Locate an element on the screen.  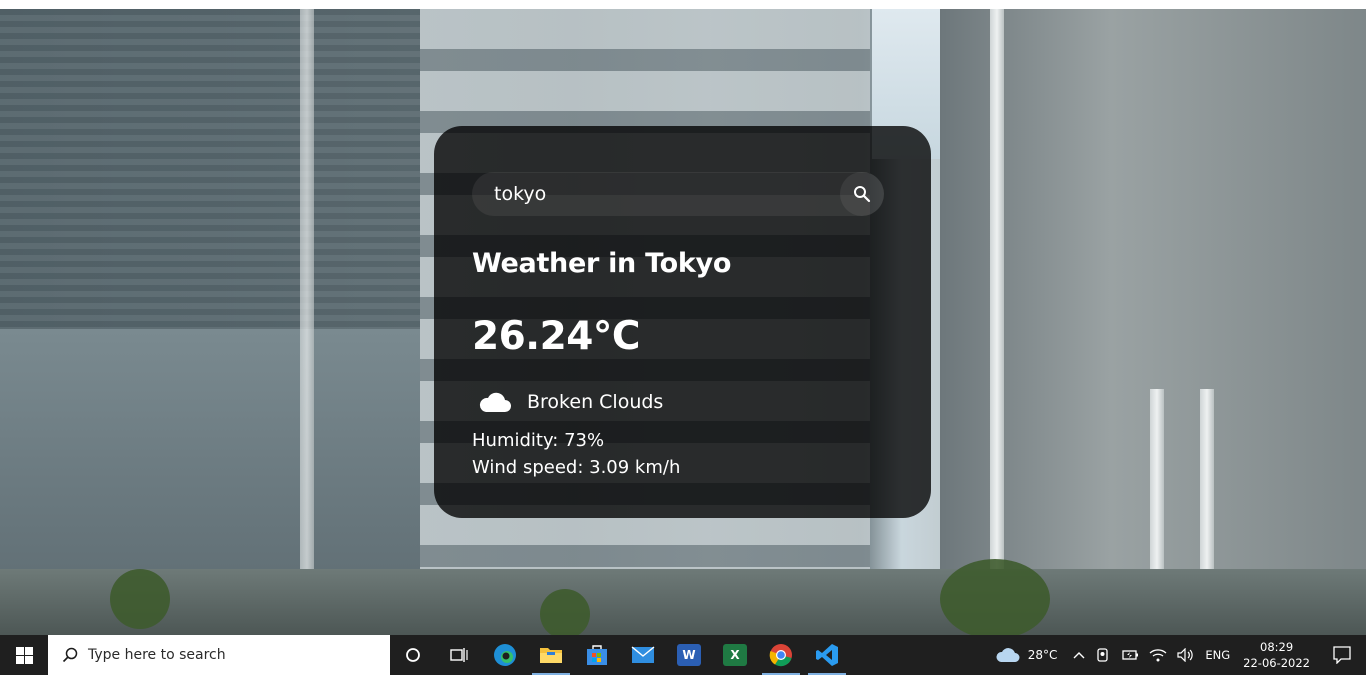
battery-icon is located at coordinates (1130, 655).